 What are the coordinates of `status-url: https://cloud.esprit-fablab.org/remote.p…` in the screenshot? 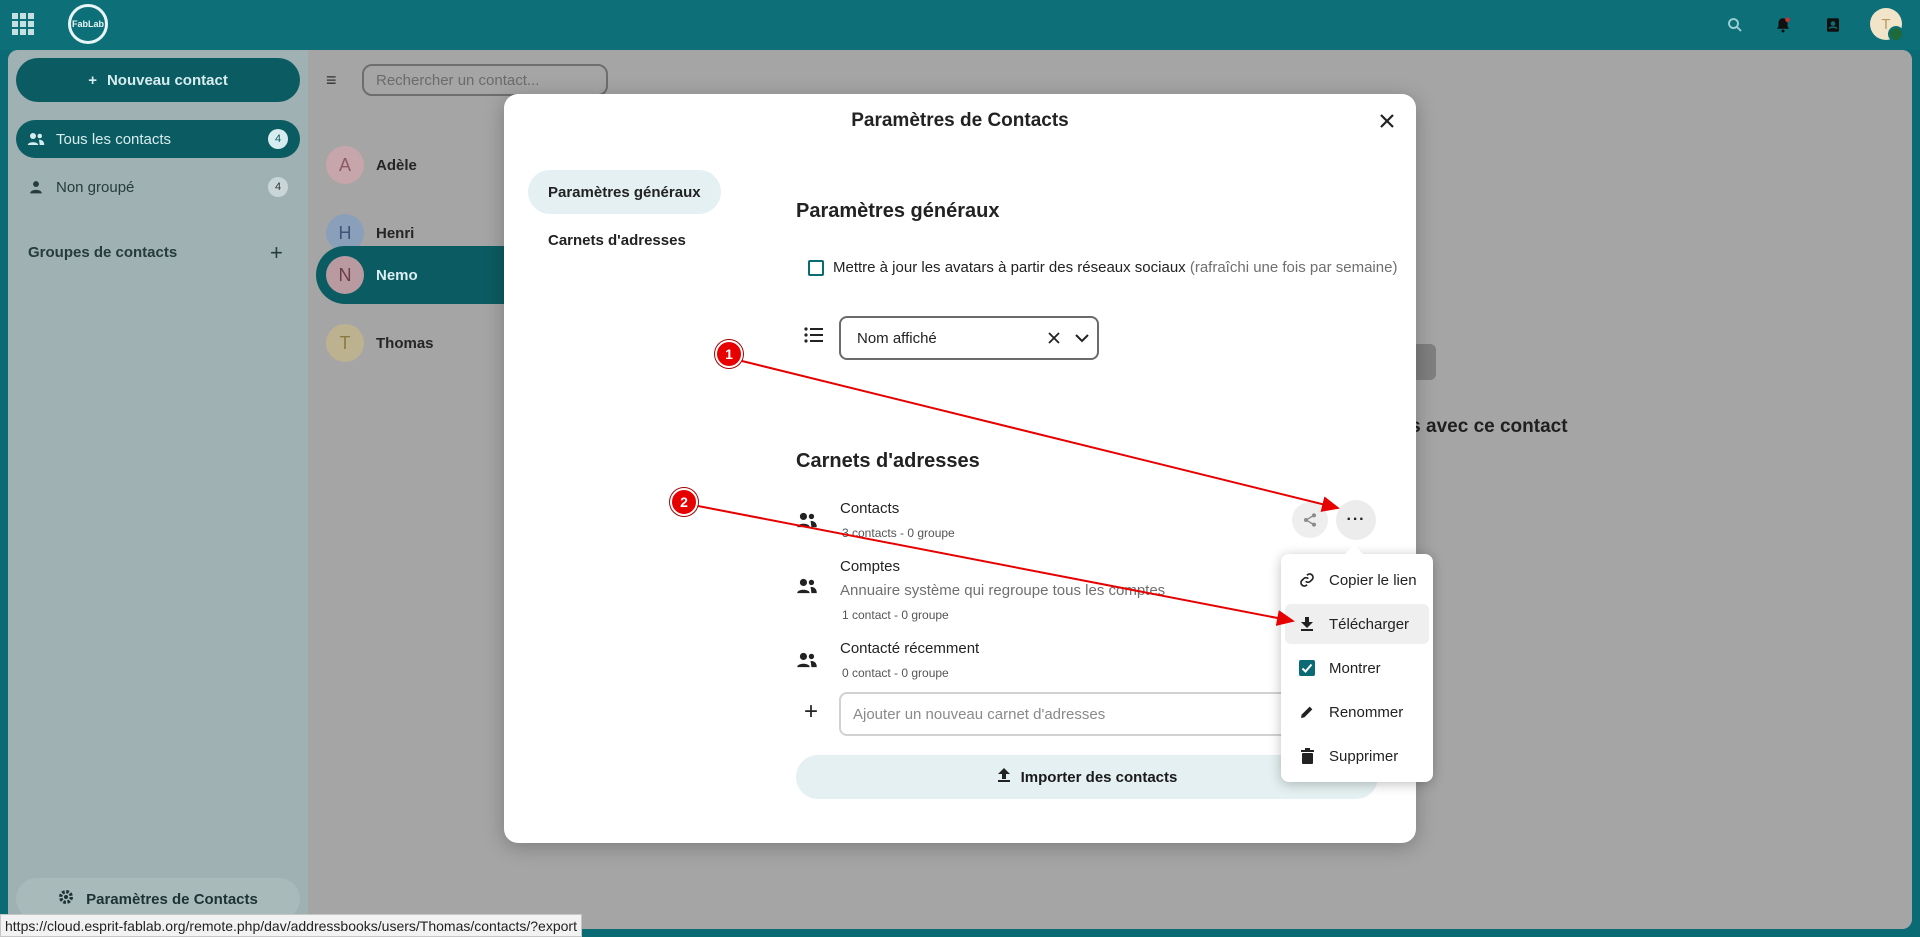 It's located at (291, 925).